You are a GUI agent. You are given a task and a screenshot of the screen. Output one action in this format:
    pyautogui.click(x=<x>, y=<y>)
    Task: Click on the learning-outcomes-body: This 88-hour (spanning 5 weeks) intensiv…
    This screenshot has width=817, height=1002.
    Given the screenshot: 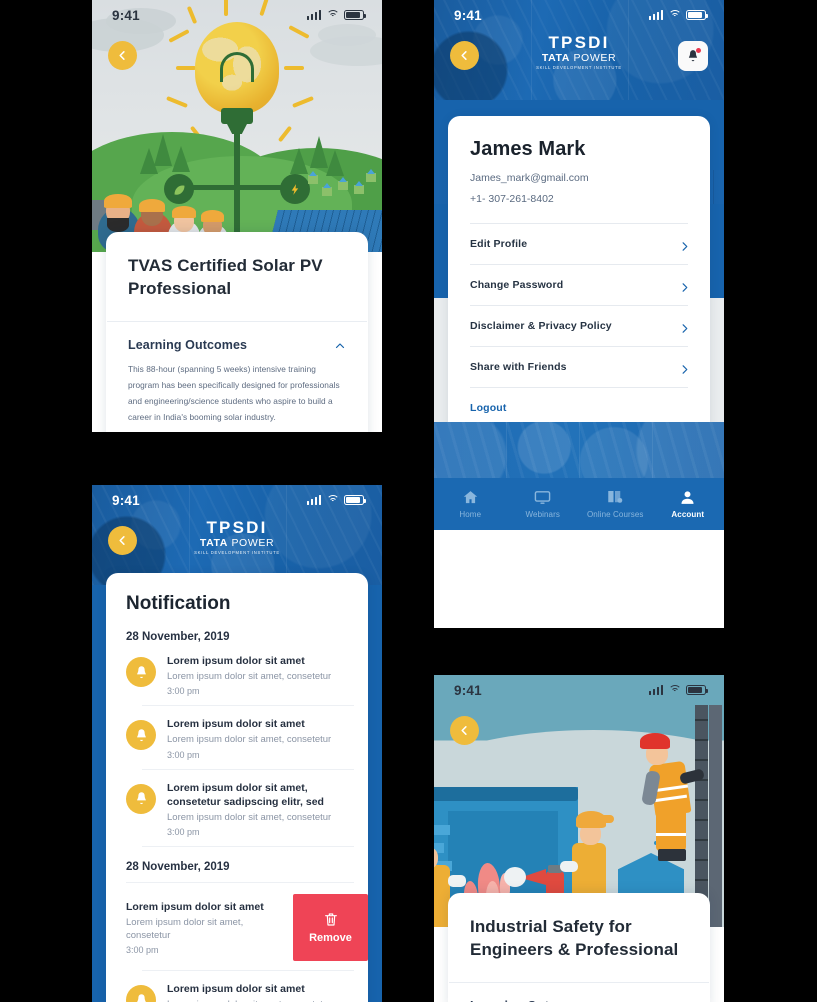 What is the action you would take?
    pyautogui.click(x=237, y=392)
    